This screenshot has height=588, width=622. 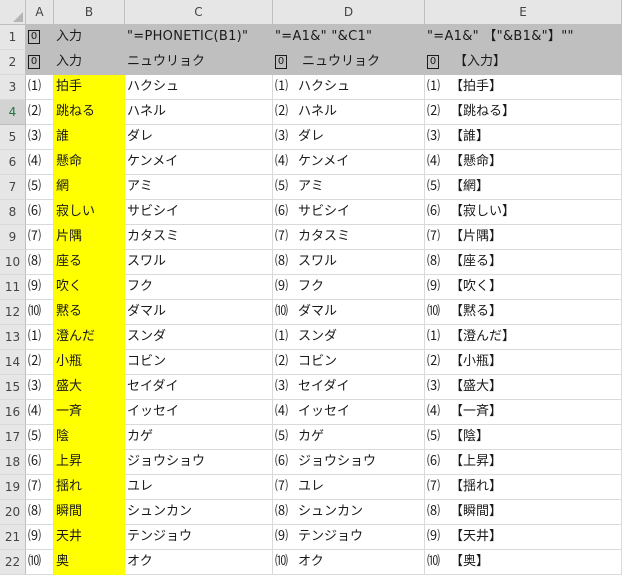 I want to click on cell-c18: ジョウショウ, so click(x=199, y=462).